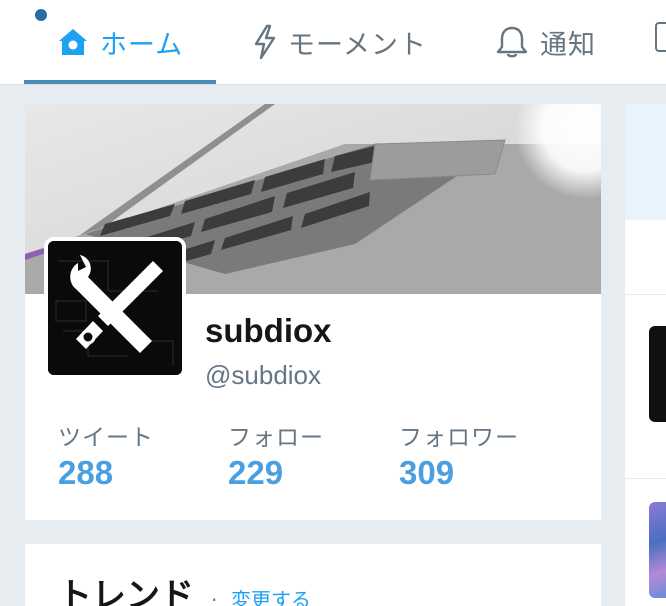 Image resolution: width=666 pixels, height=606 pixels. I want to click on nav-home-label: ホーム, so click(142, 45).